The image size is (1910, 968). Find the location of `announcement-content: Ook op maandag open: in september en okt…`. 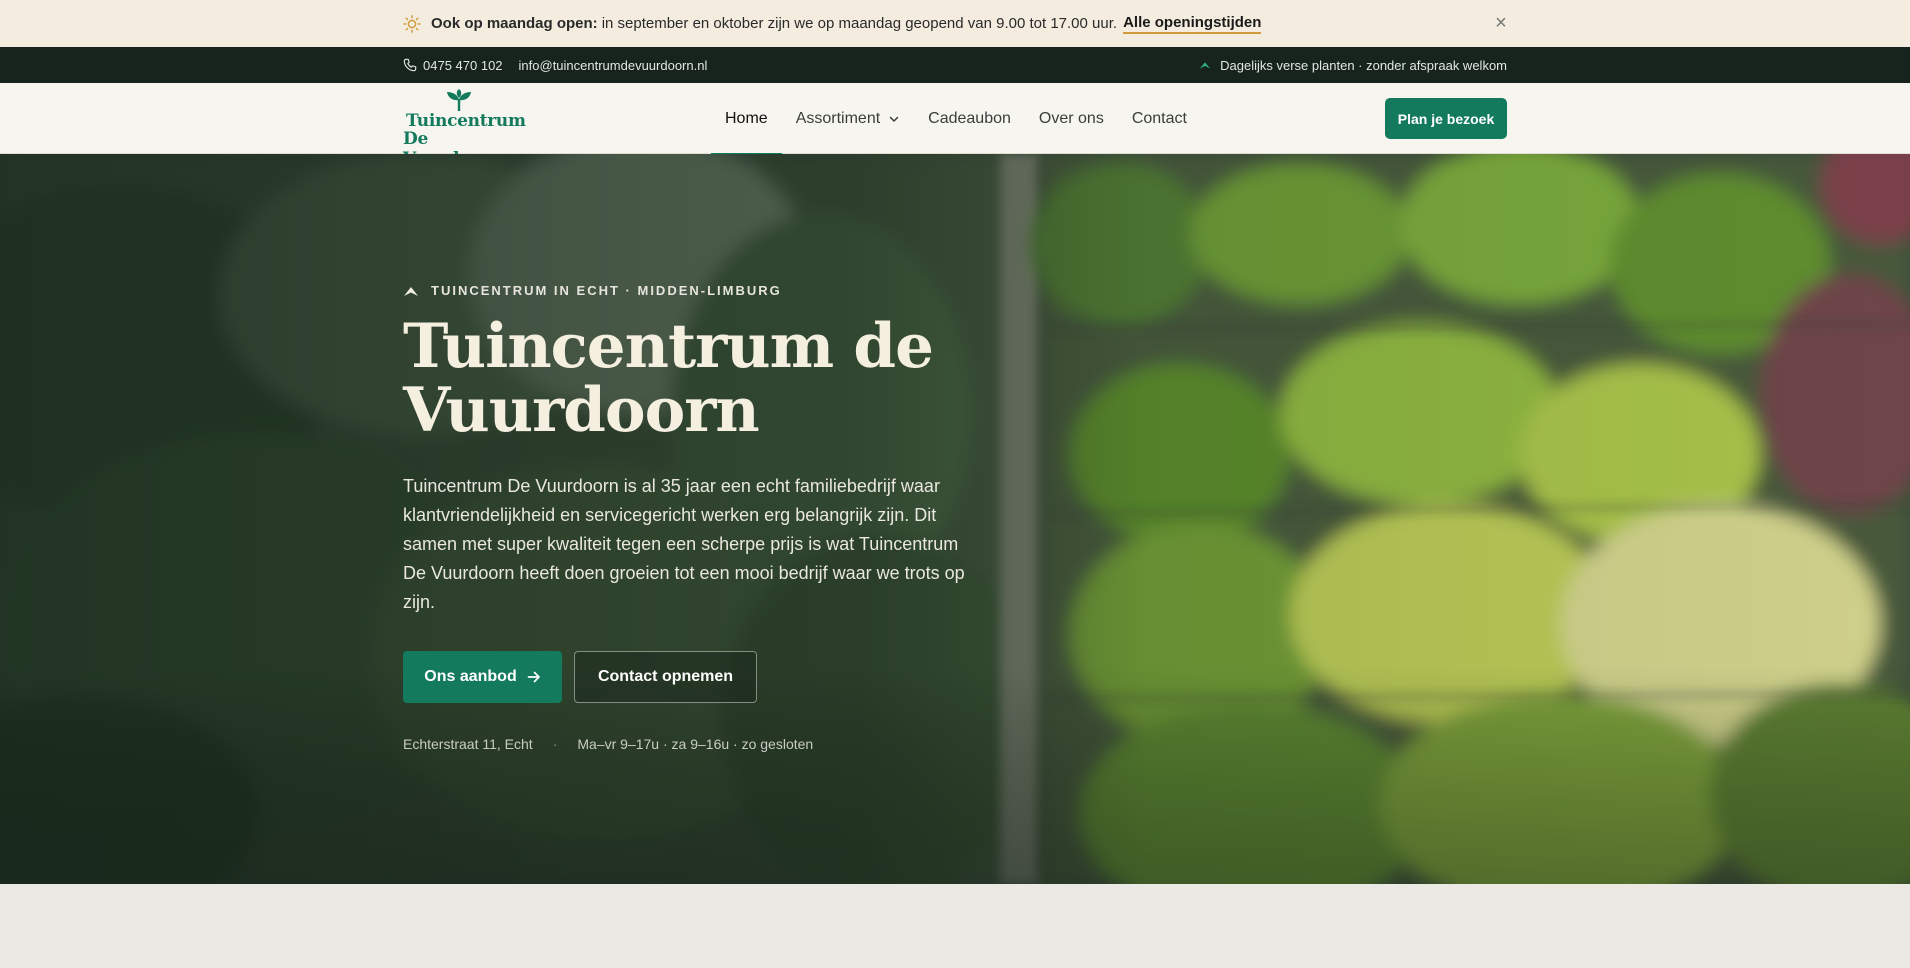

announcement-content: Ook op maandag open: in september en okt… is located at coordinates (832, 23).